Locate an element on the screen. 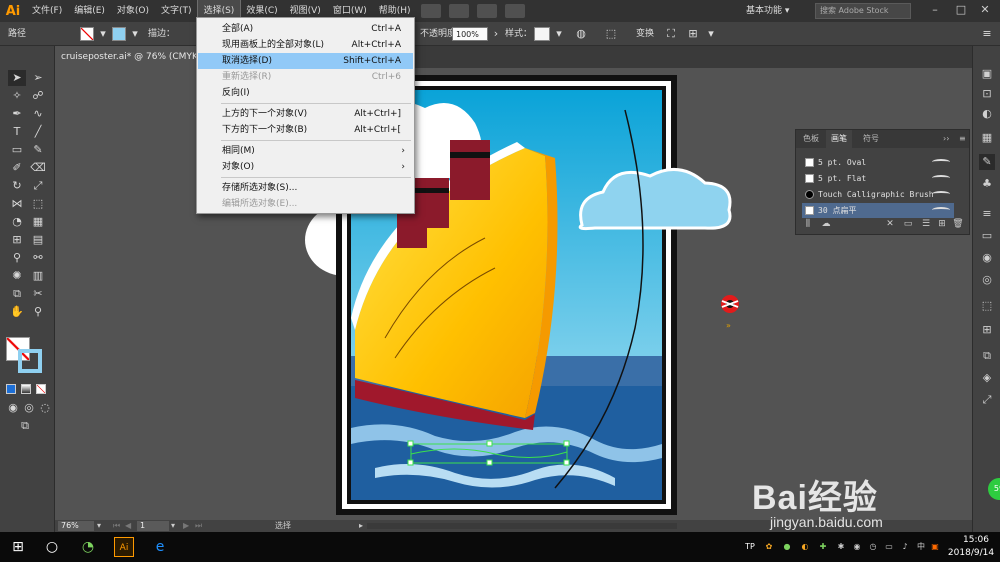  list-item: 5 pt. Flat is located at coordinates (878, 178).